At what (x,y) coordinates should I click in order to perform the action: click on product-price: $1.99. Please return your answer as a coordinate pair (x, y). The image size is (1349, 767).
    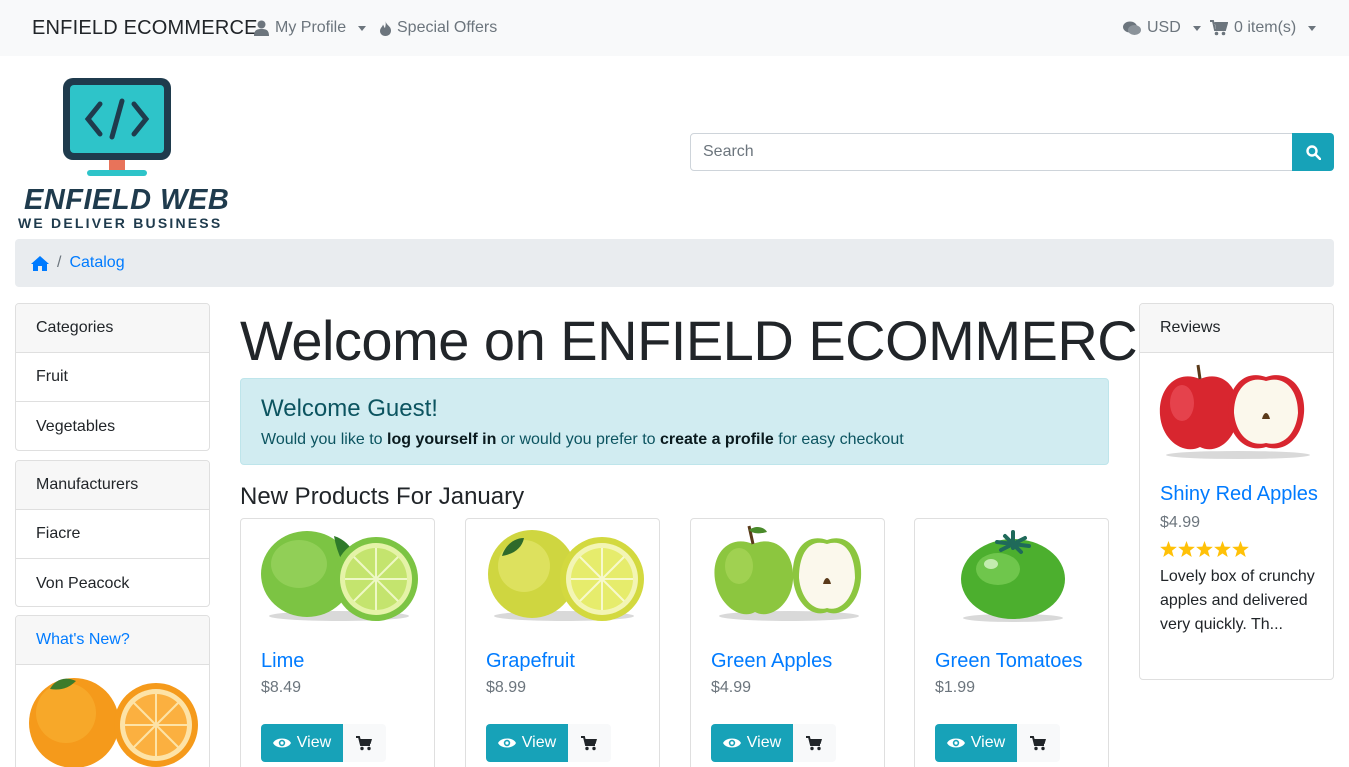
    Looking at the image, I should click on (955, 687).